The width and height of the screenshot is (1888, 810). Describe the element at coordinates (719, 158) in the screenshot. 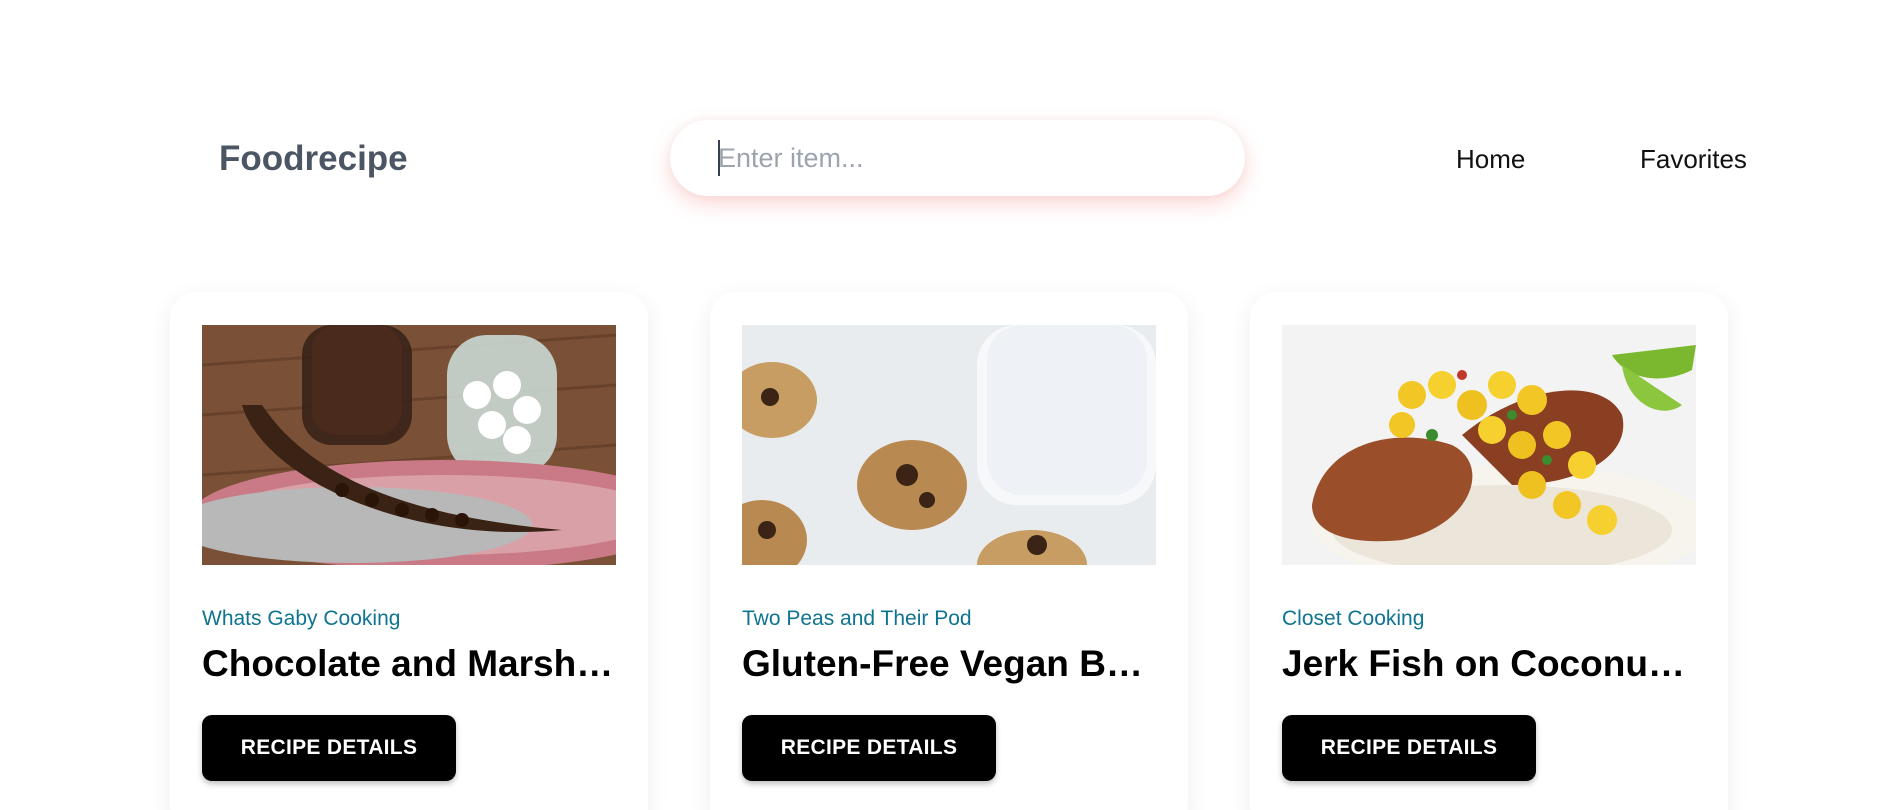

I see `text-cursor` at that location.